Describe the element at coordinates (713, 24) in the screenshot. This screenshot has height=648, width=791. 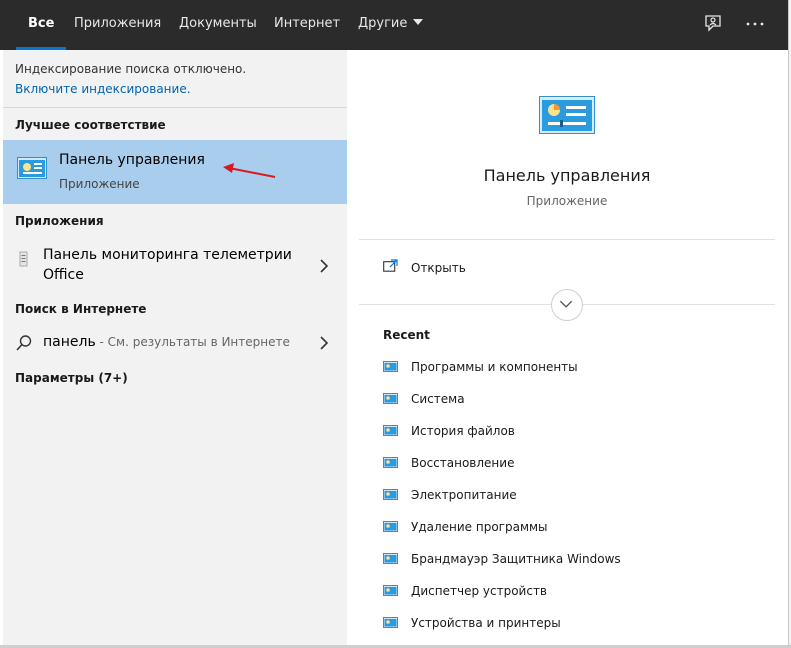
I see `feedback-icon` at that location.